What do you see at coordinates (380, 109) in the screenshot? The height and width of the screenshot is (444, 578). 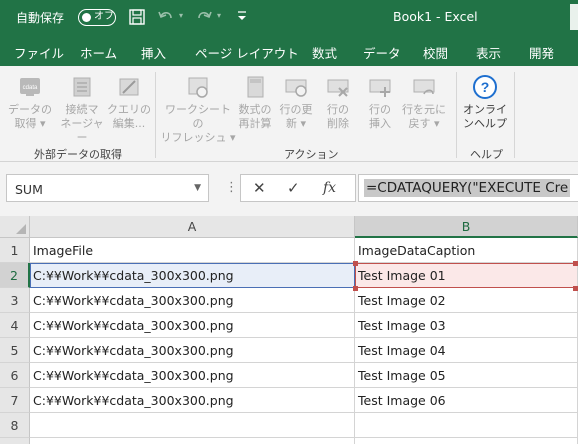 I see `insert-row-label-1: 行の` at bounding box center [380, 109].